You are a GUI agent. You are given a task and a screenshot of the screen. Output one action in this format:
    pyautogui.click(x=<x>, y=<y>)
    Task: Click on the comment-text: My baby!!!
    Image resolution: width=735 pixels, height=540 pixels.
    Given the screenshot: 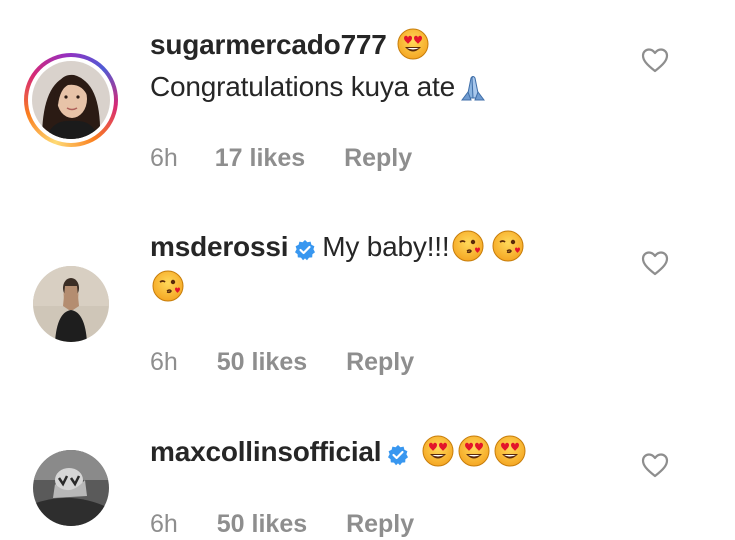 What is the action you would take?
    pyautogui.click(x=386, y=246)
    